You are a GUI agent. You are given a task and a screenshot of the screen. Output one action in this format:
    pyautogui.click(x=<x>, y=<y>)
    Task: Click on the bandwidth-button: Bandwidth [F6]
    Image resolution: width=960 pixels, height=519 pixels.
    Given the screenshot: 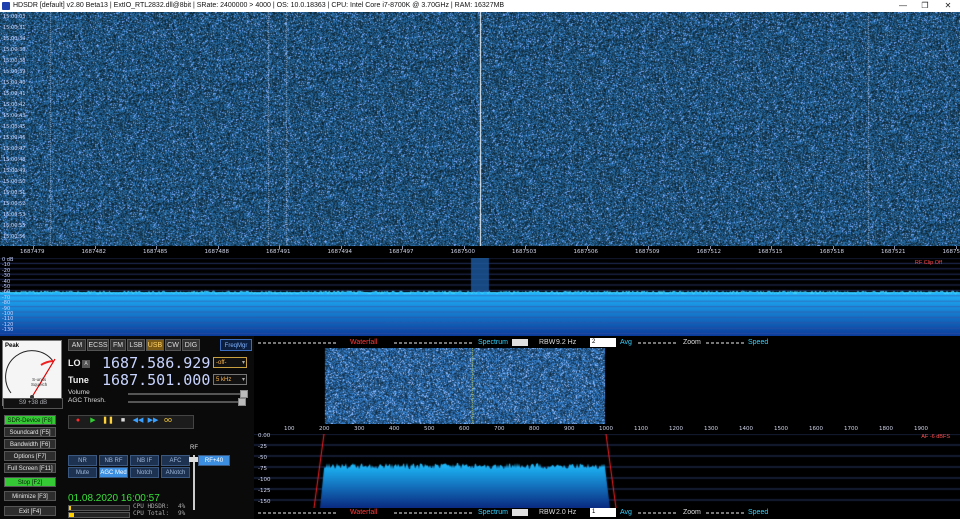 What is the action you would take?
    pyautogui.click(x=30, y=444)
    